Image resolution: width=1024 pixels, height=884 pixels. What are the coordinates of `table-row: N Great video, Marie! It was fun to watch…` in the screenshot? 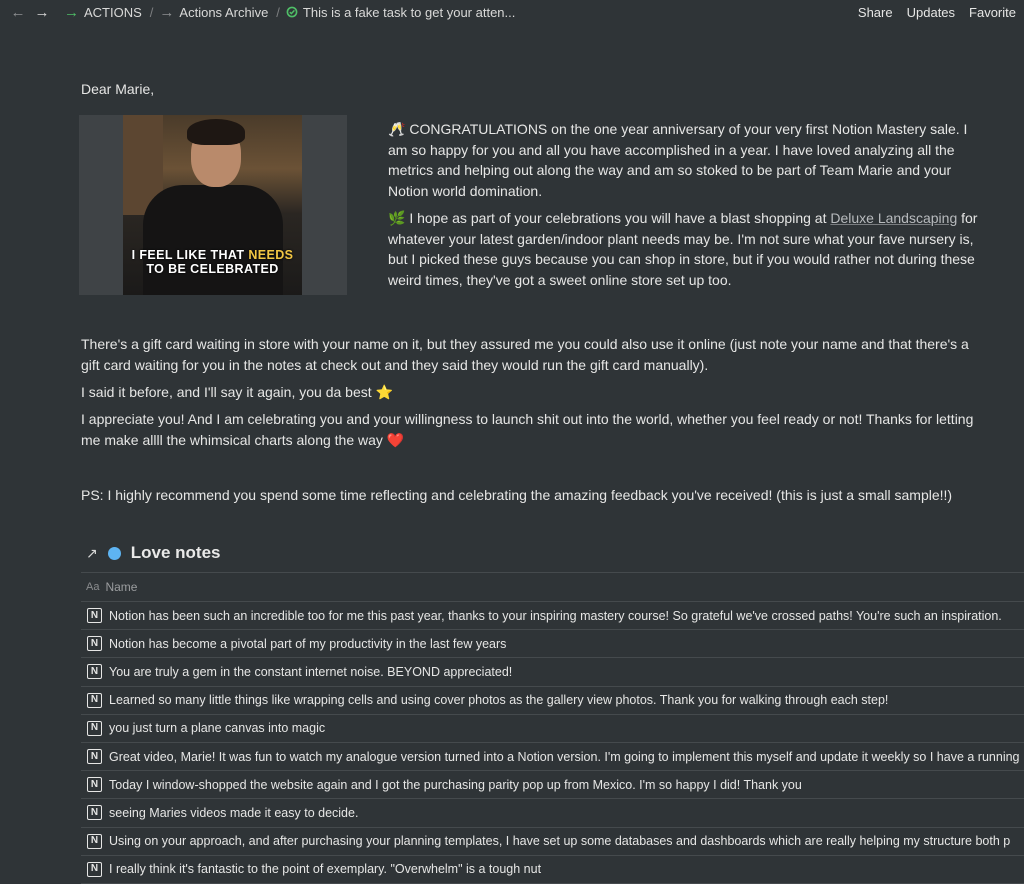 It's located at (552, 757).